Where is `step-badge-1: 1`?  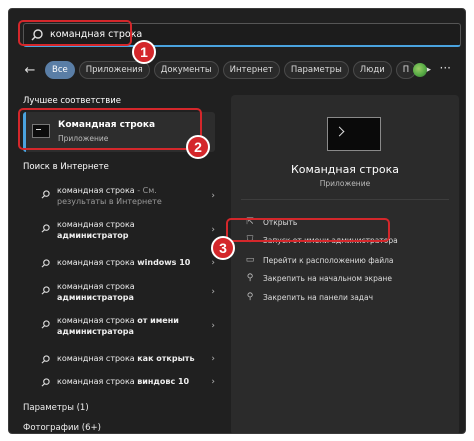
step-badge-1: 1 is located at coordinates (144, 52).